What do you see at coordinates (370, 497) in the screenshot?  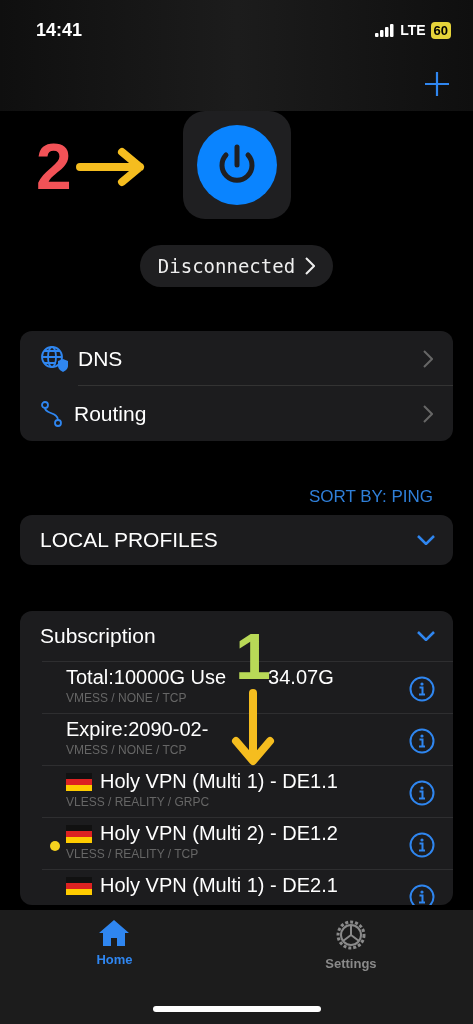 I see `sort-link: SORT BY: PING` at bounding box center [370, 497].